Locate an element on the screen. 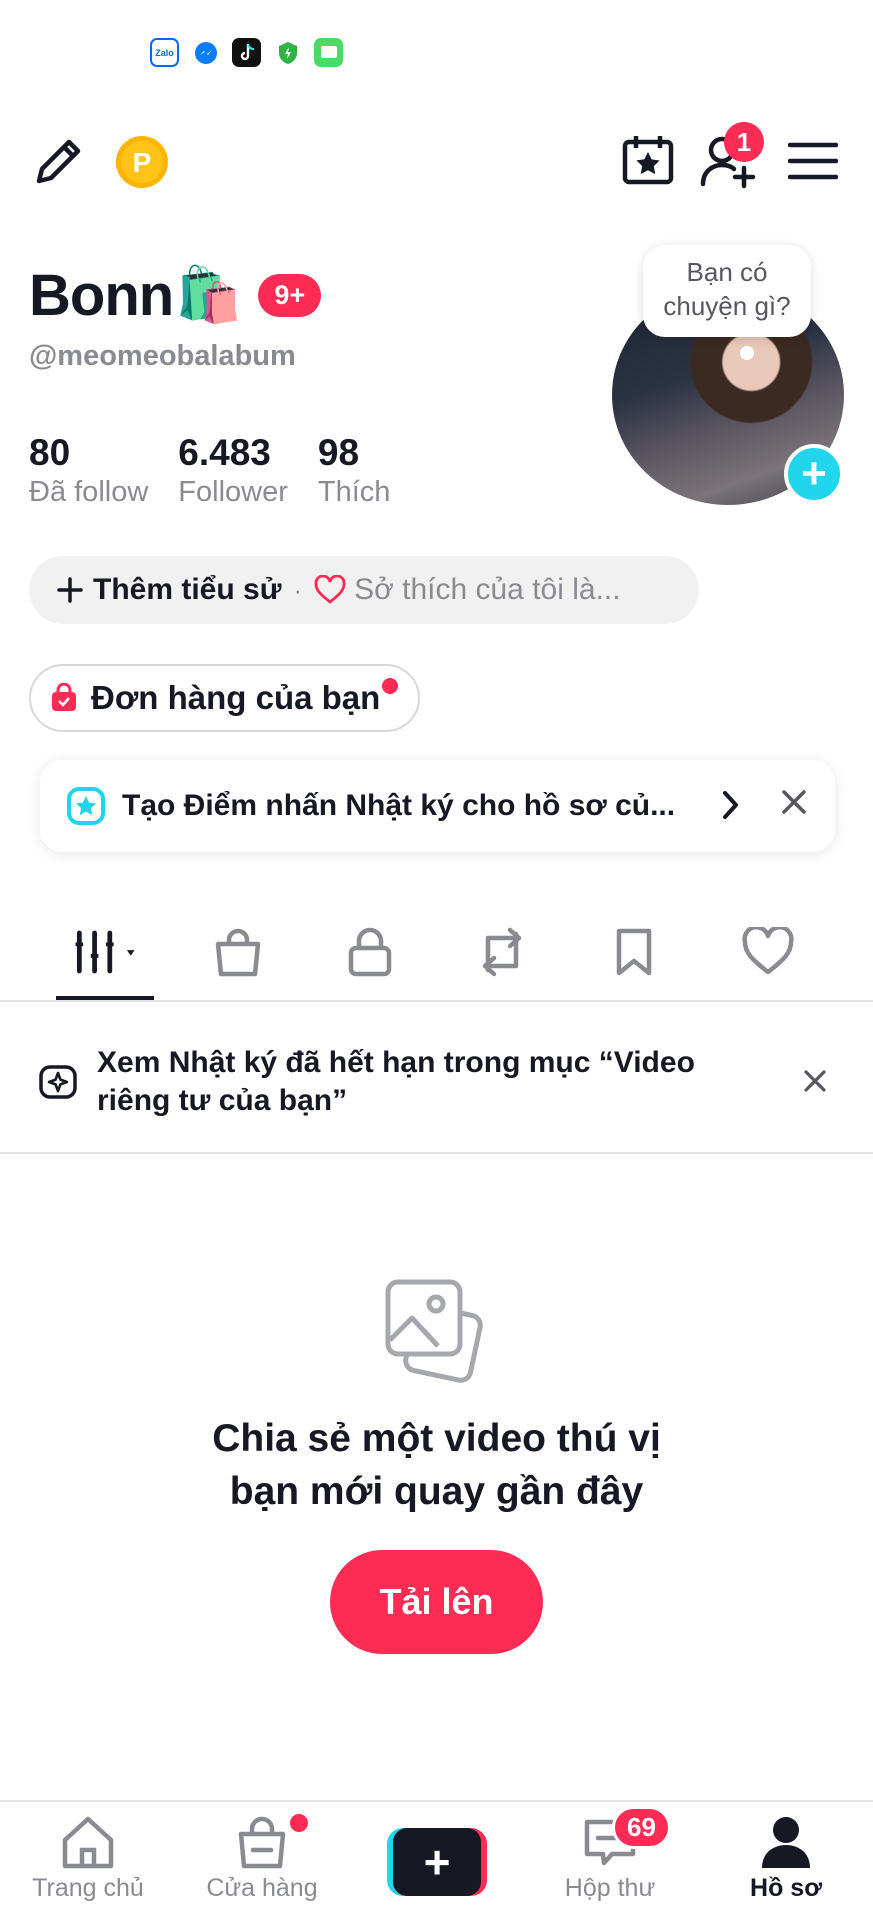 The width and height of the screenshot is (873, 1920). upload-button: Tải lên is located at coordinates (436, 1602).